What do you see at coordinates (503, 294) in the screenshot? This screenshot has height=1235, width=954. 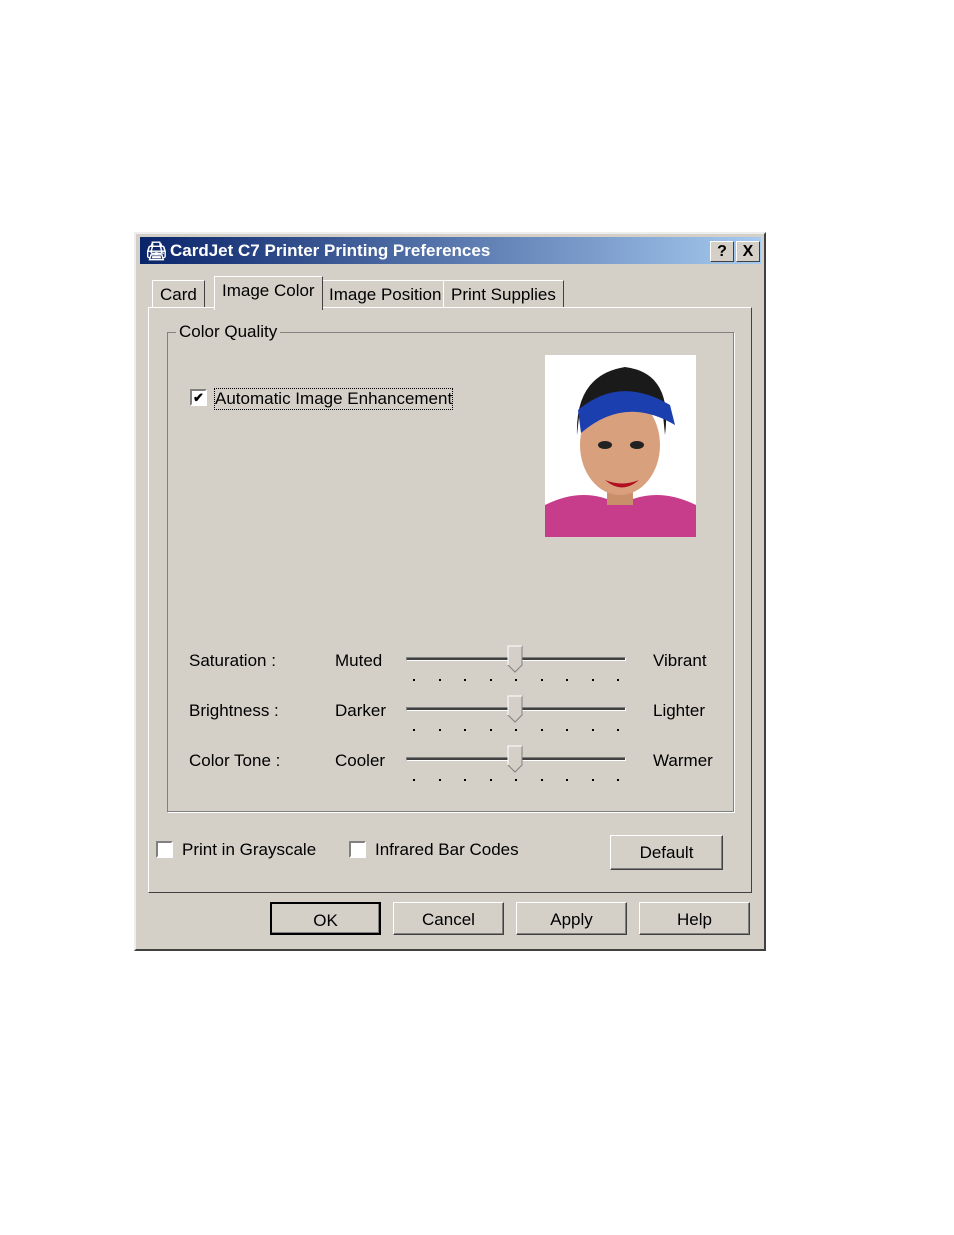 I see `tab-print-supplies: Print Supplies` at bounding box center [503, 294].